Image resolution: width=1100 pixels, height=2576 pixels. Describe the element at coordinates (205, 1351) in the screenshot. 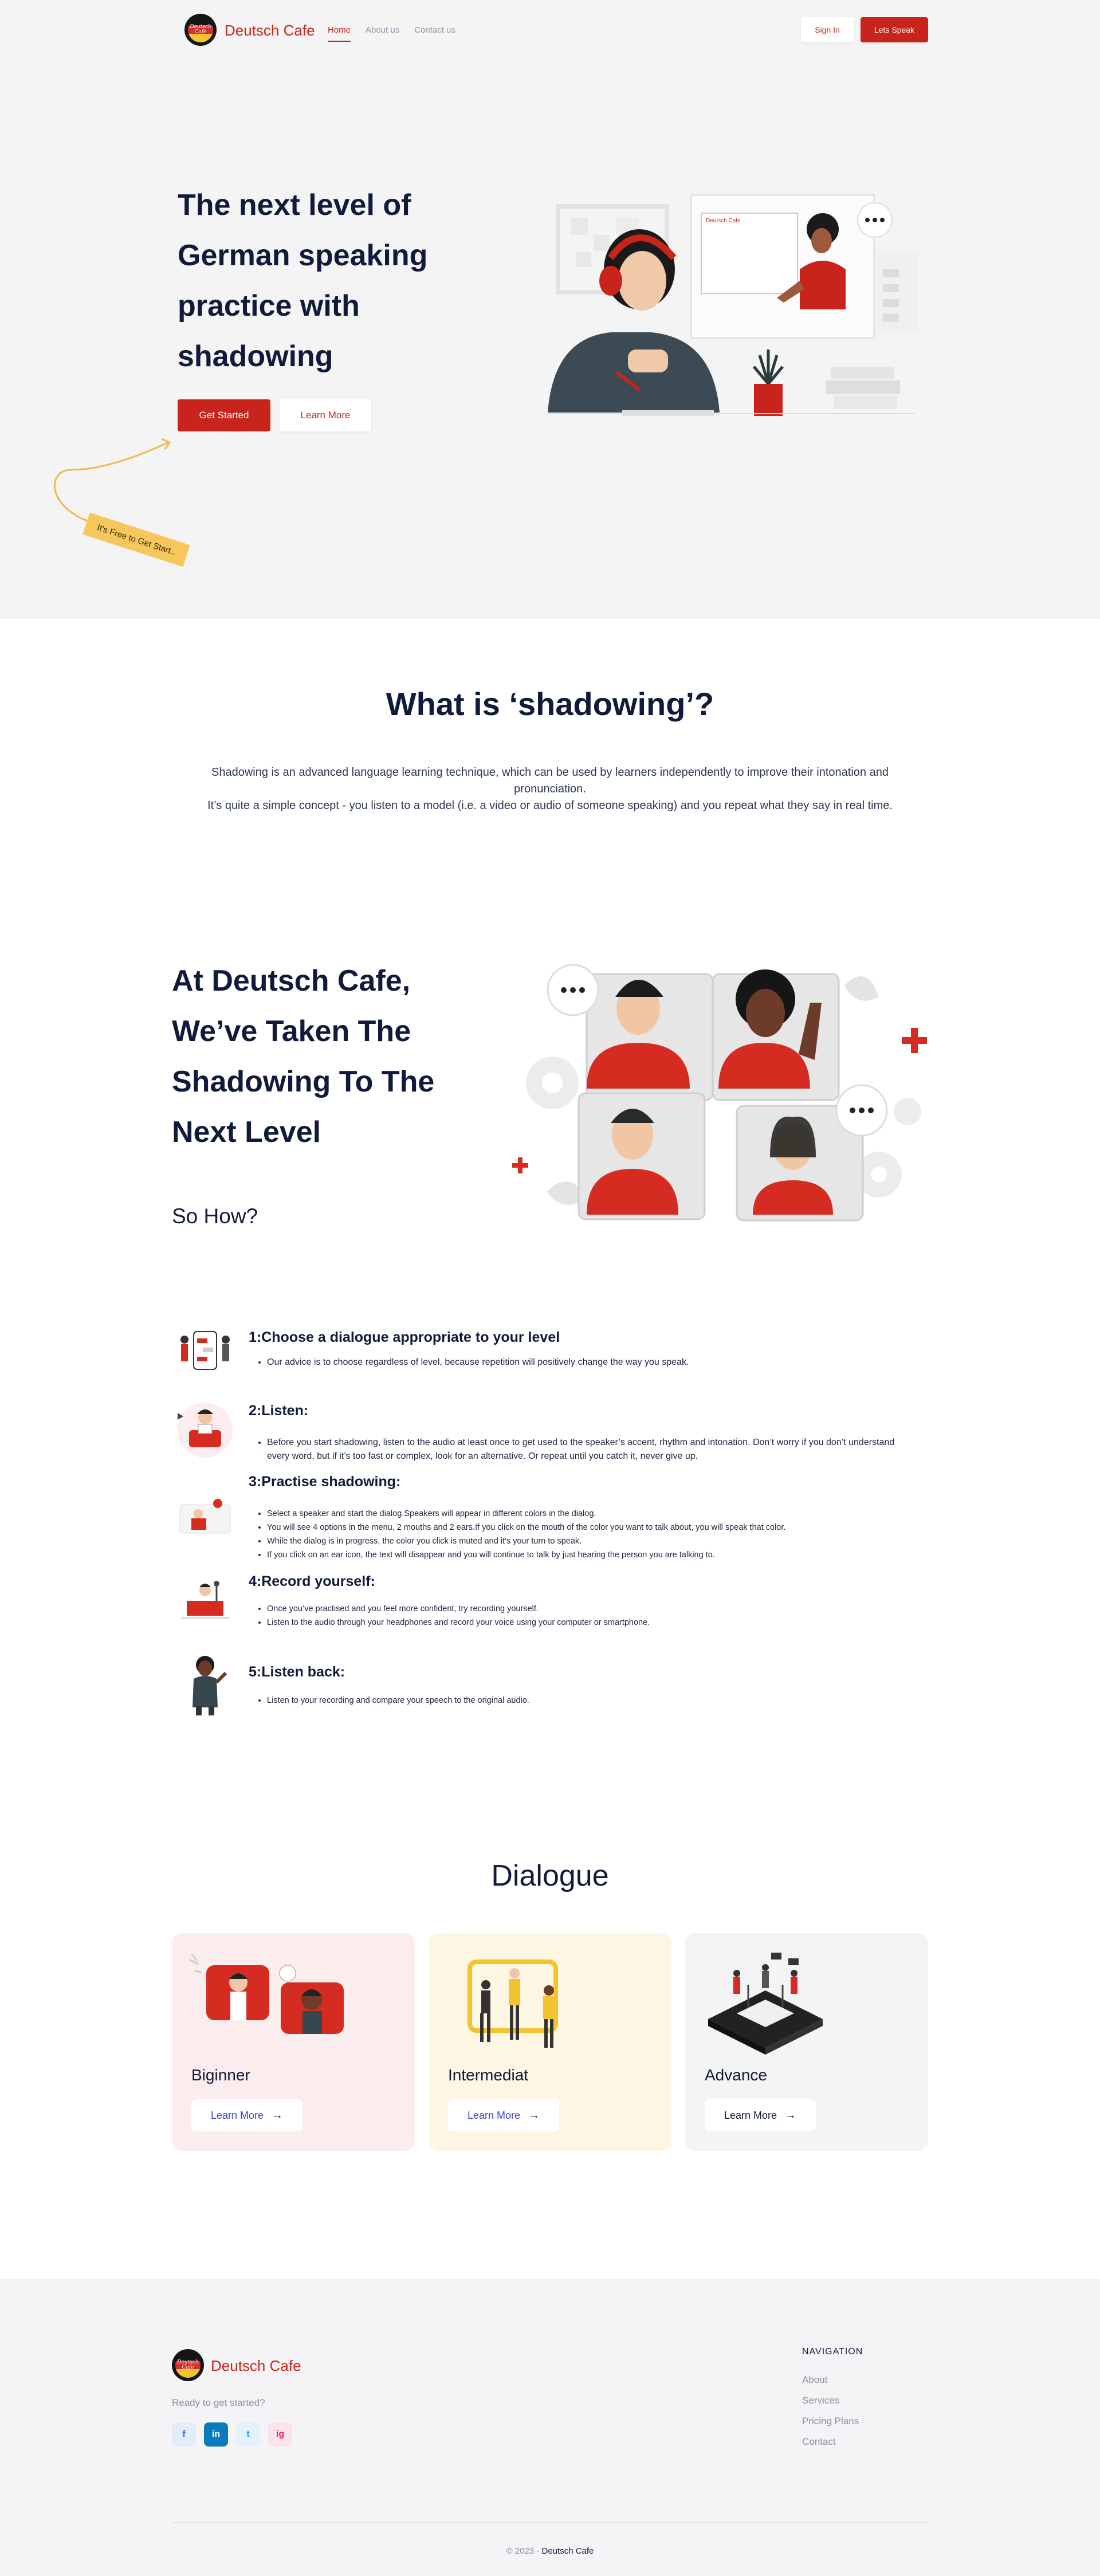

I see `step-1-icon` at that location.